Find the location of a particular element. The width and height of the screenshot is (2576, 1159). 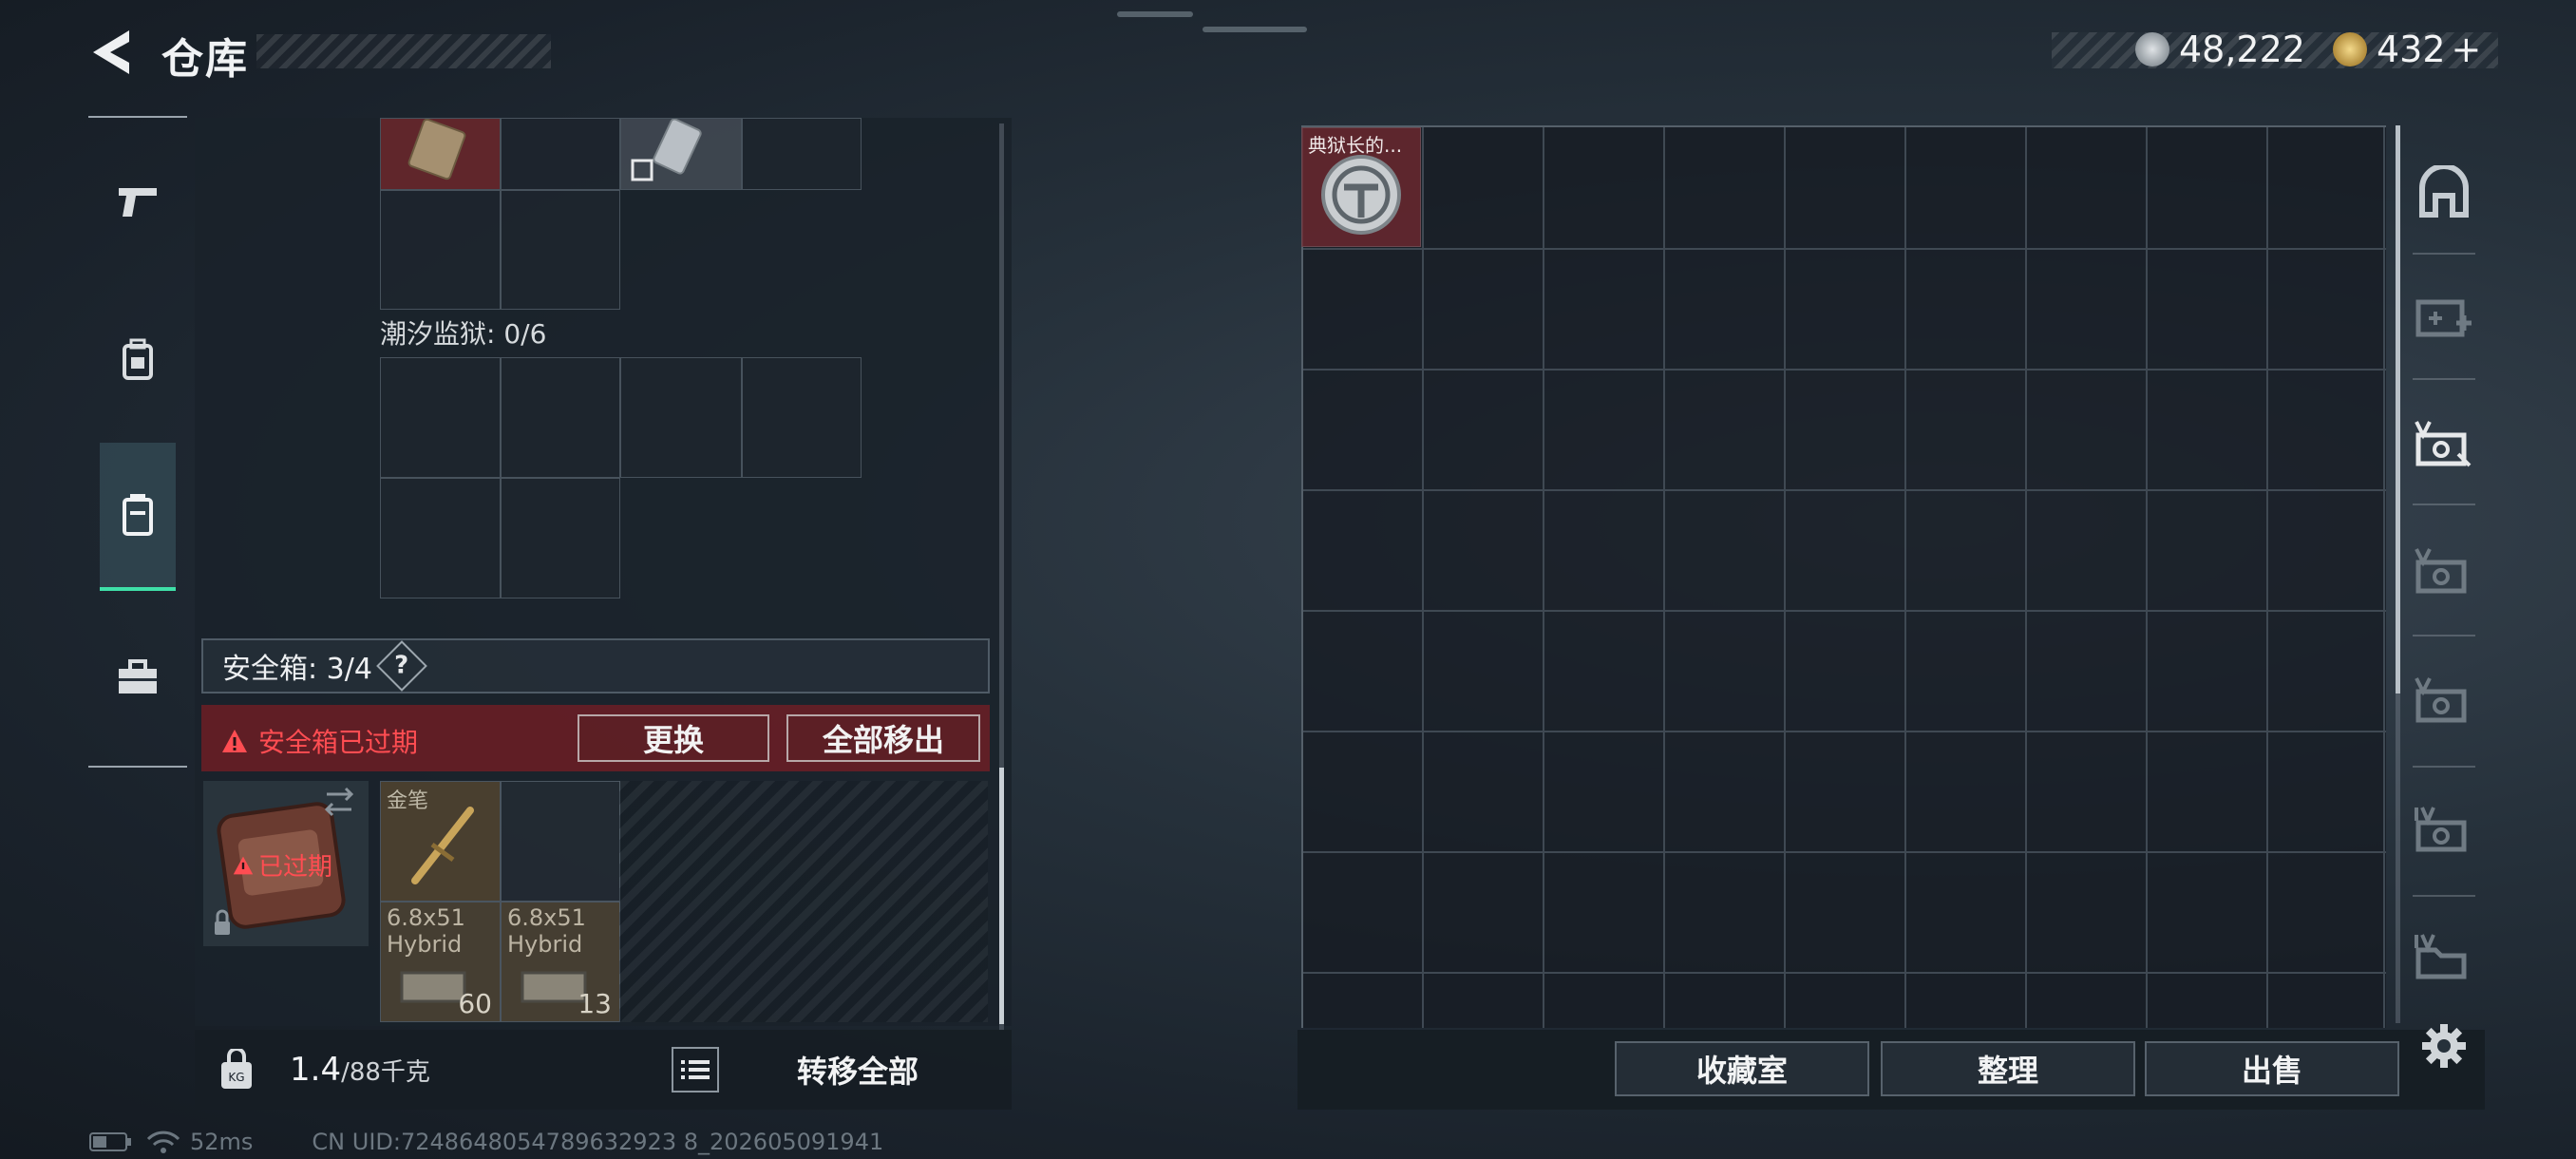

question-icon: ? is located at coordinates (401, 666).